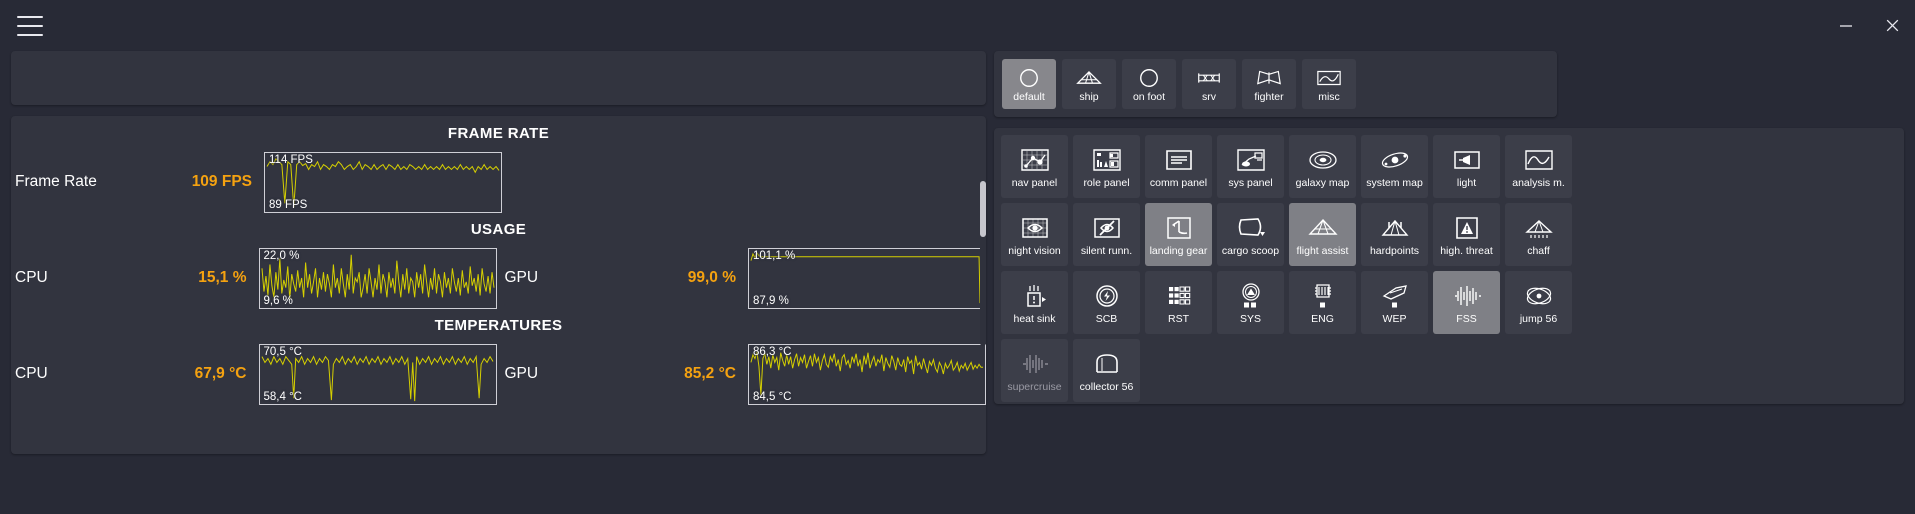 The width and height of the screenshot is (1915, 514). Describe the element at coordinates (1538, 318) in the screenshot. I see `button-jump-label: jump 56` at that location.